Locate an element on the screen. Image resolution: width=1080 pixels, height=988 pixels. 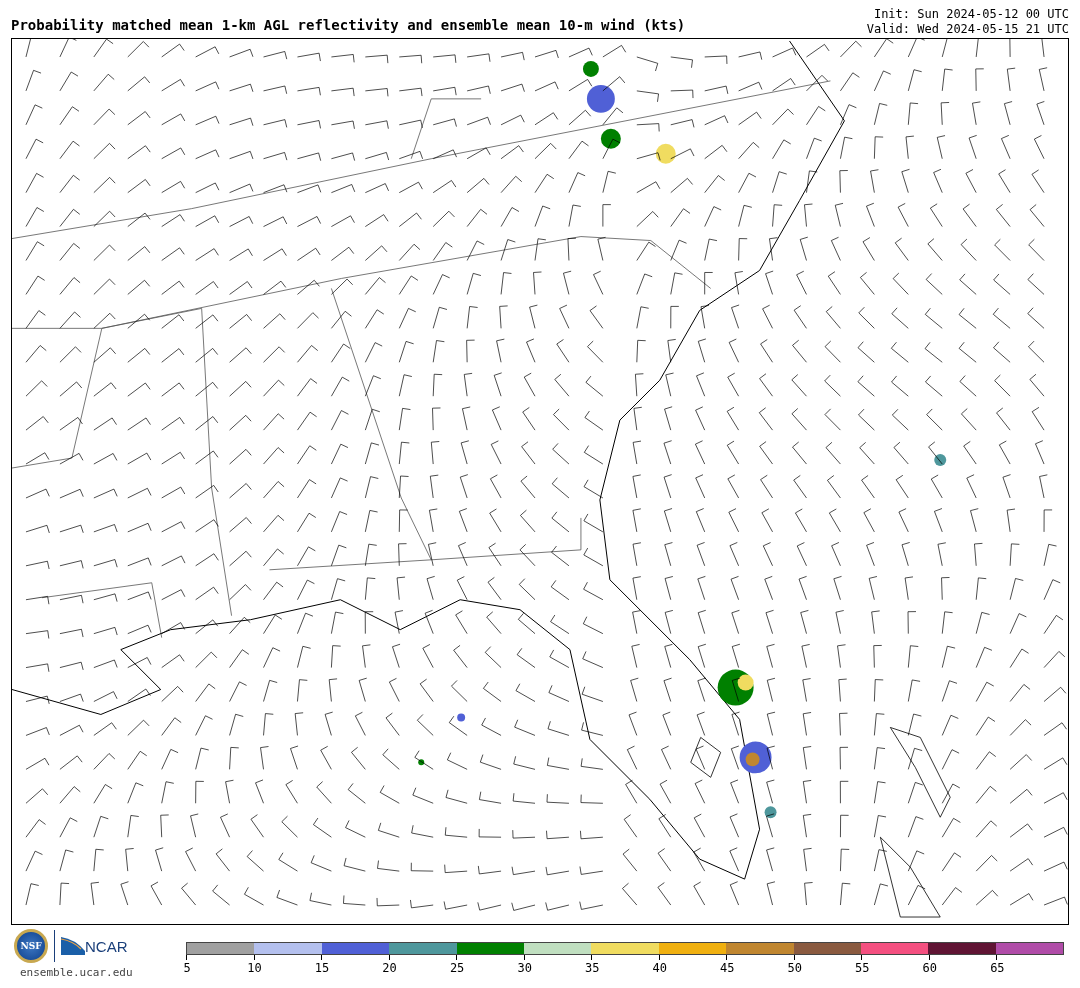
scale-tick-label: 50 is located at coordinates (794, 968).